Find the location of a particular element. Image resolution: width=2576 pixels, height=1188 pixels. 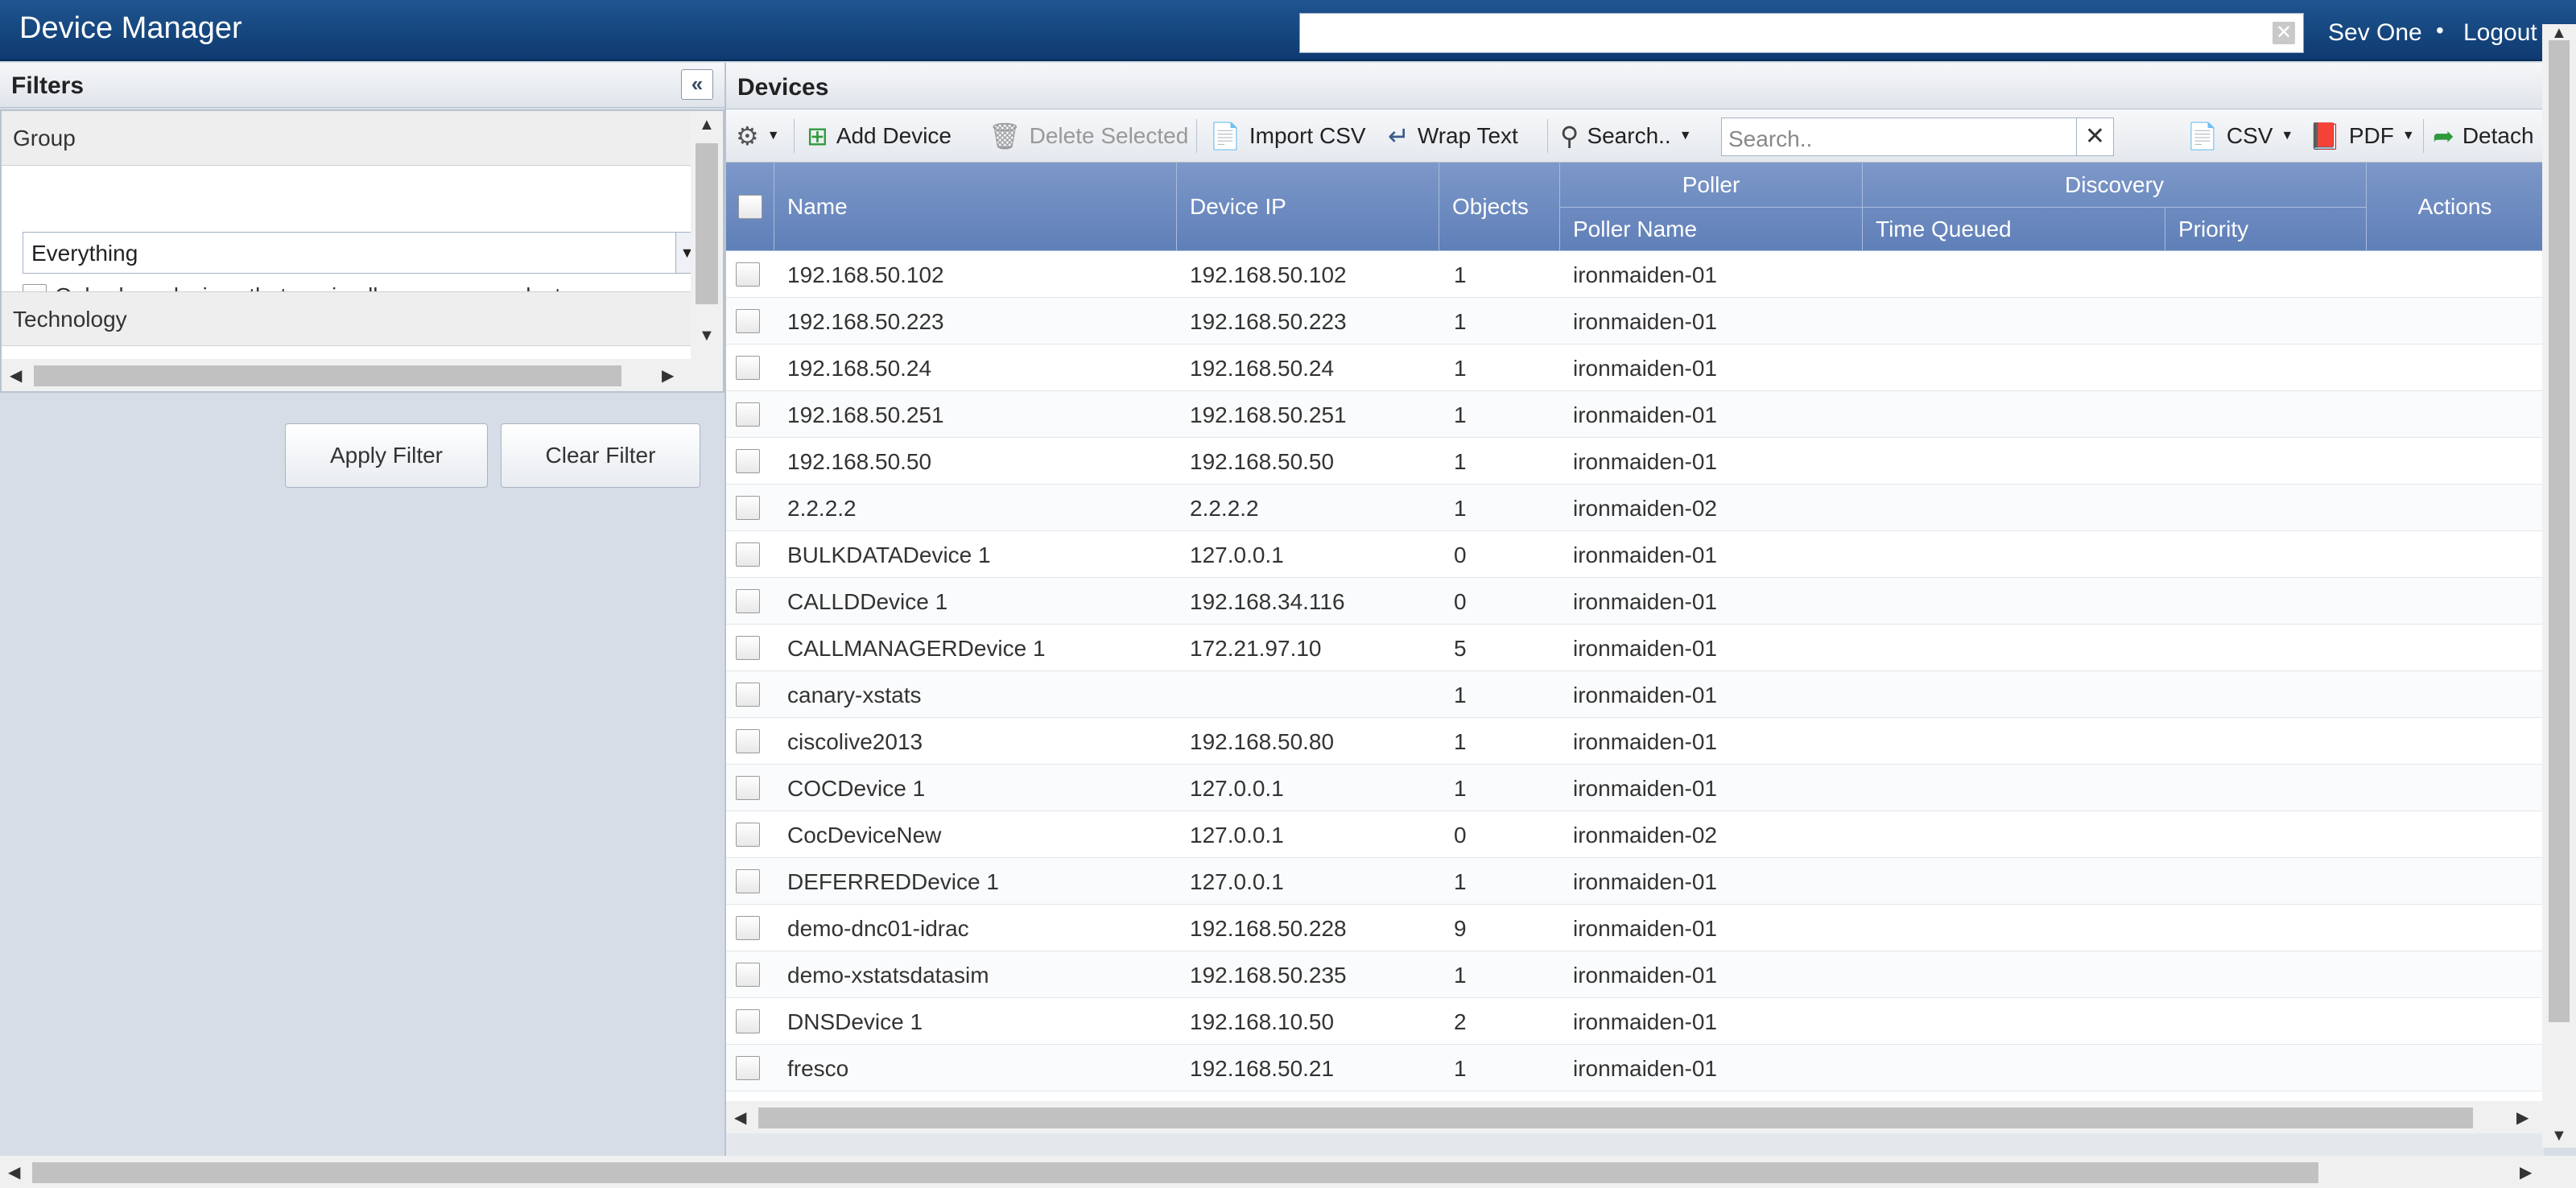

column-group-discovery: Discovery is located at coordinates (2115, 185).